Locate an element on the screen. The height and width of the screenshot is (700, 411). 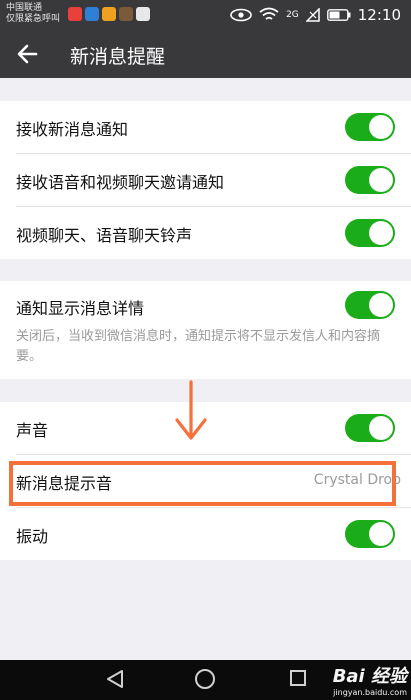
carrier-name: 中国联通 is located at coordinates (24, 8).